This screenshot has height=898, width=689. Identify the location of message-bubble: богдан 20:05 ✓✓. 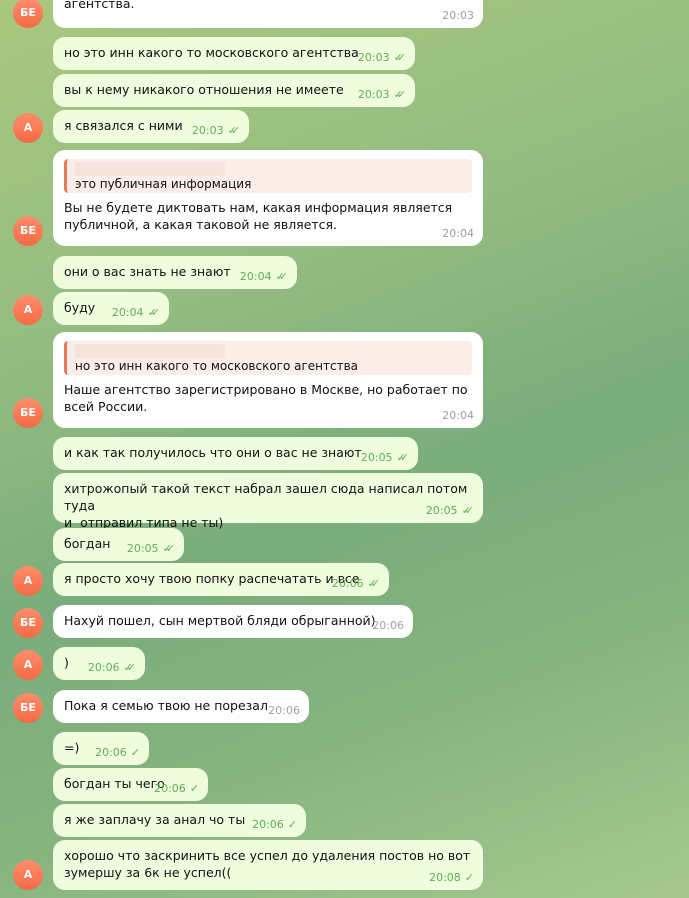
(118, 544).